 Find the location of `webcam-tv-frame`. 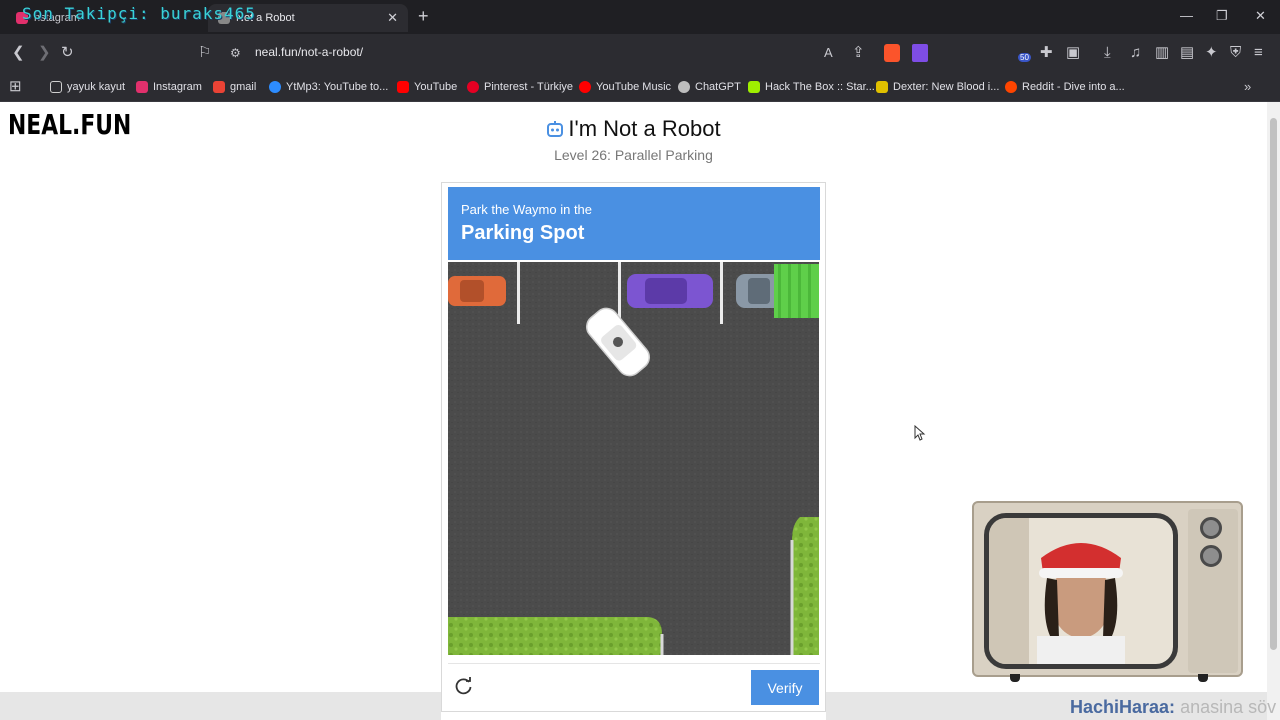

webcam-tv-frame is located at coordinates (1107, 589).